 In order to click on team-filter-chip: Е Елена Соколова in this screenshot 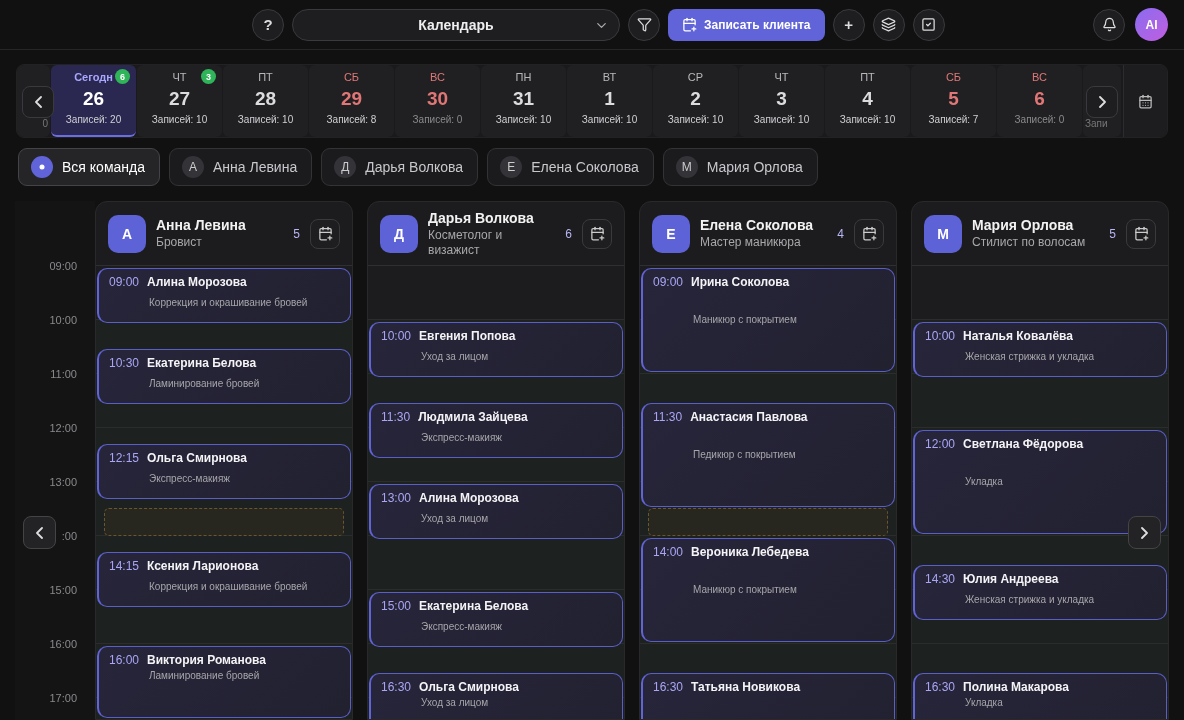, I will do `click(570, 167)`.